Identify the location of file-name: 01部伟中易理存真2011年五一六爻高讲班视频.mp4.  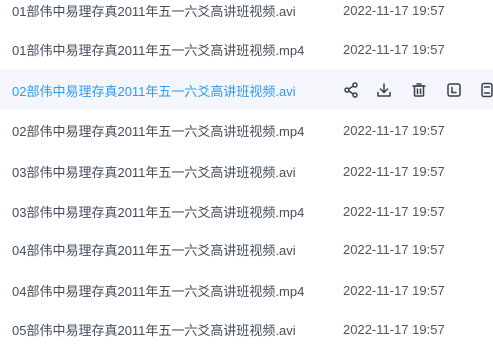
(158, 49).